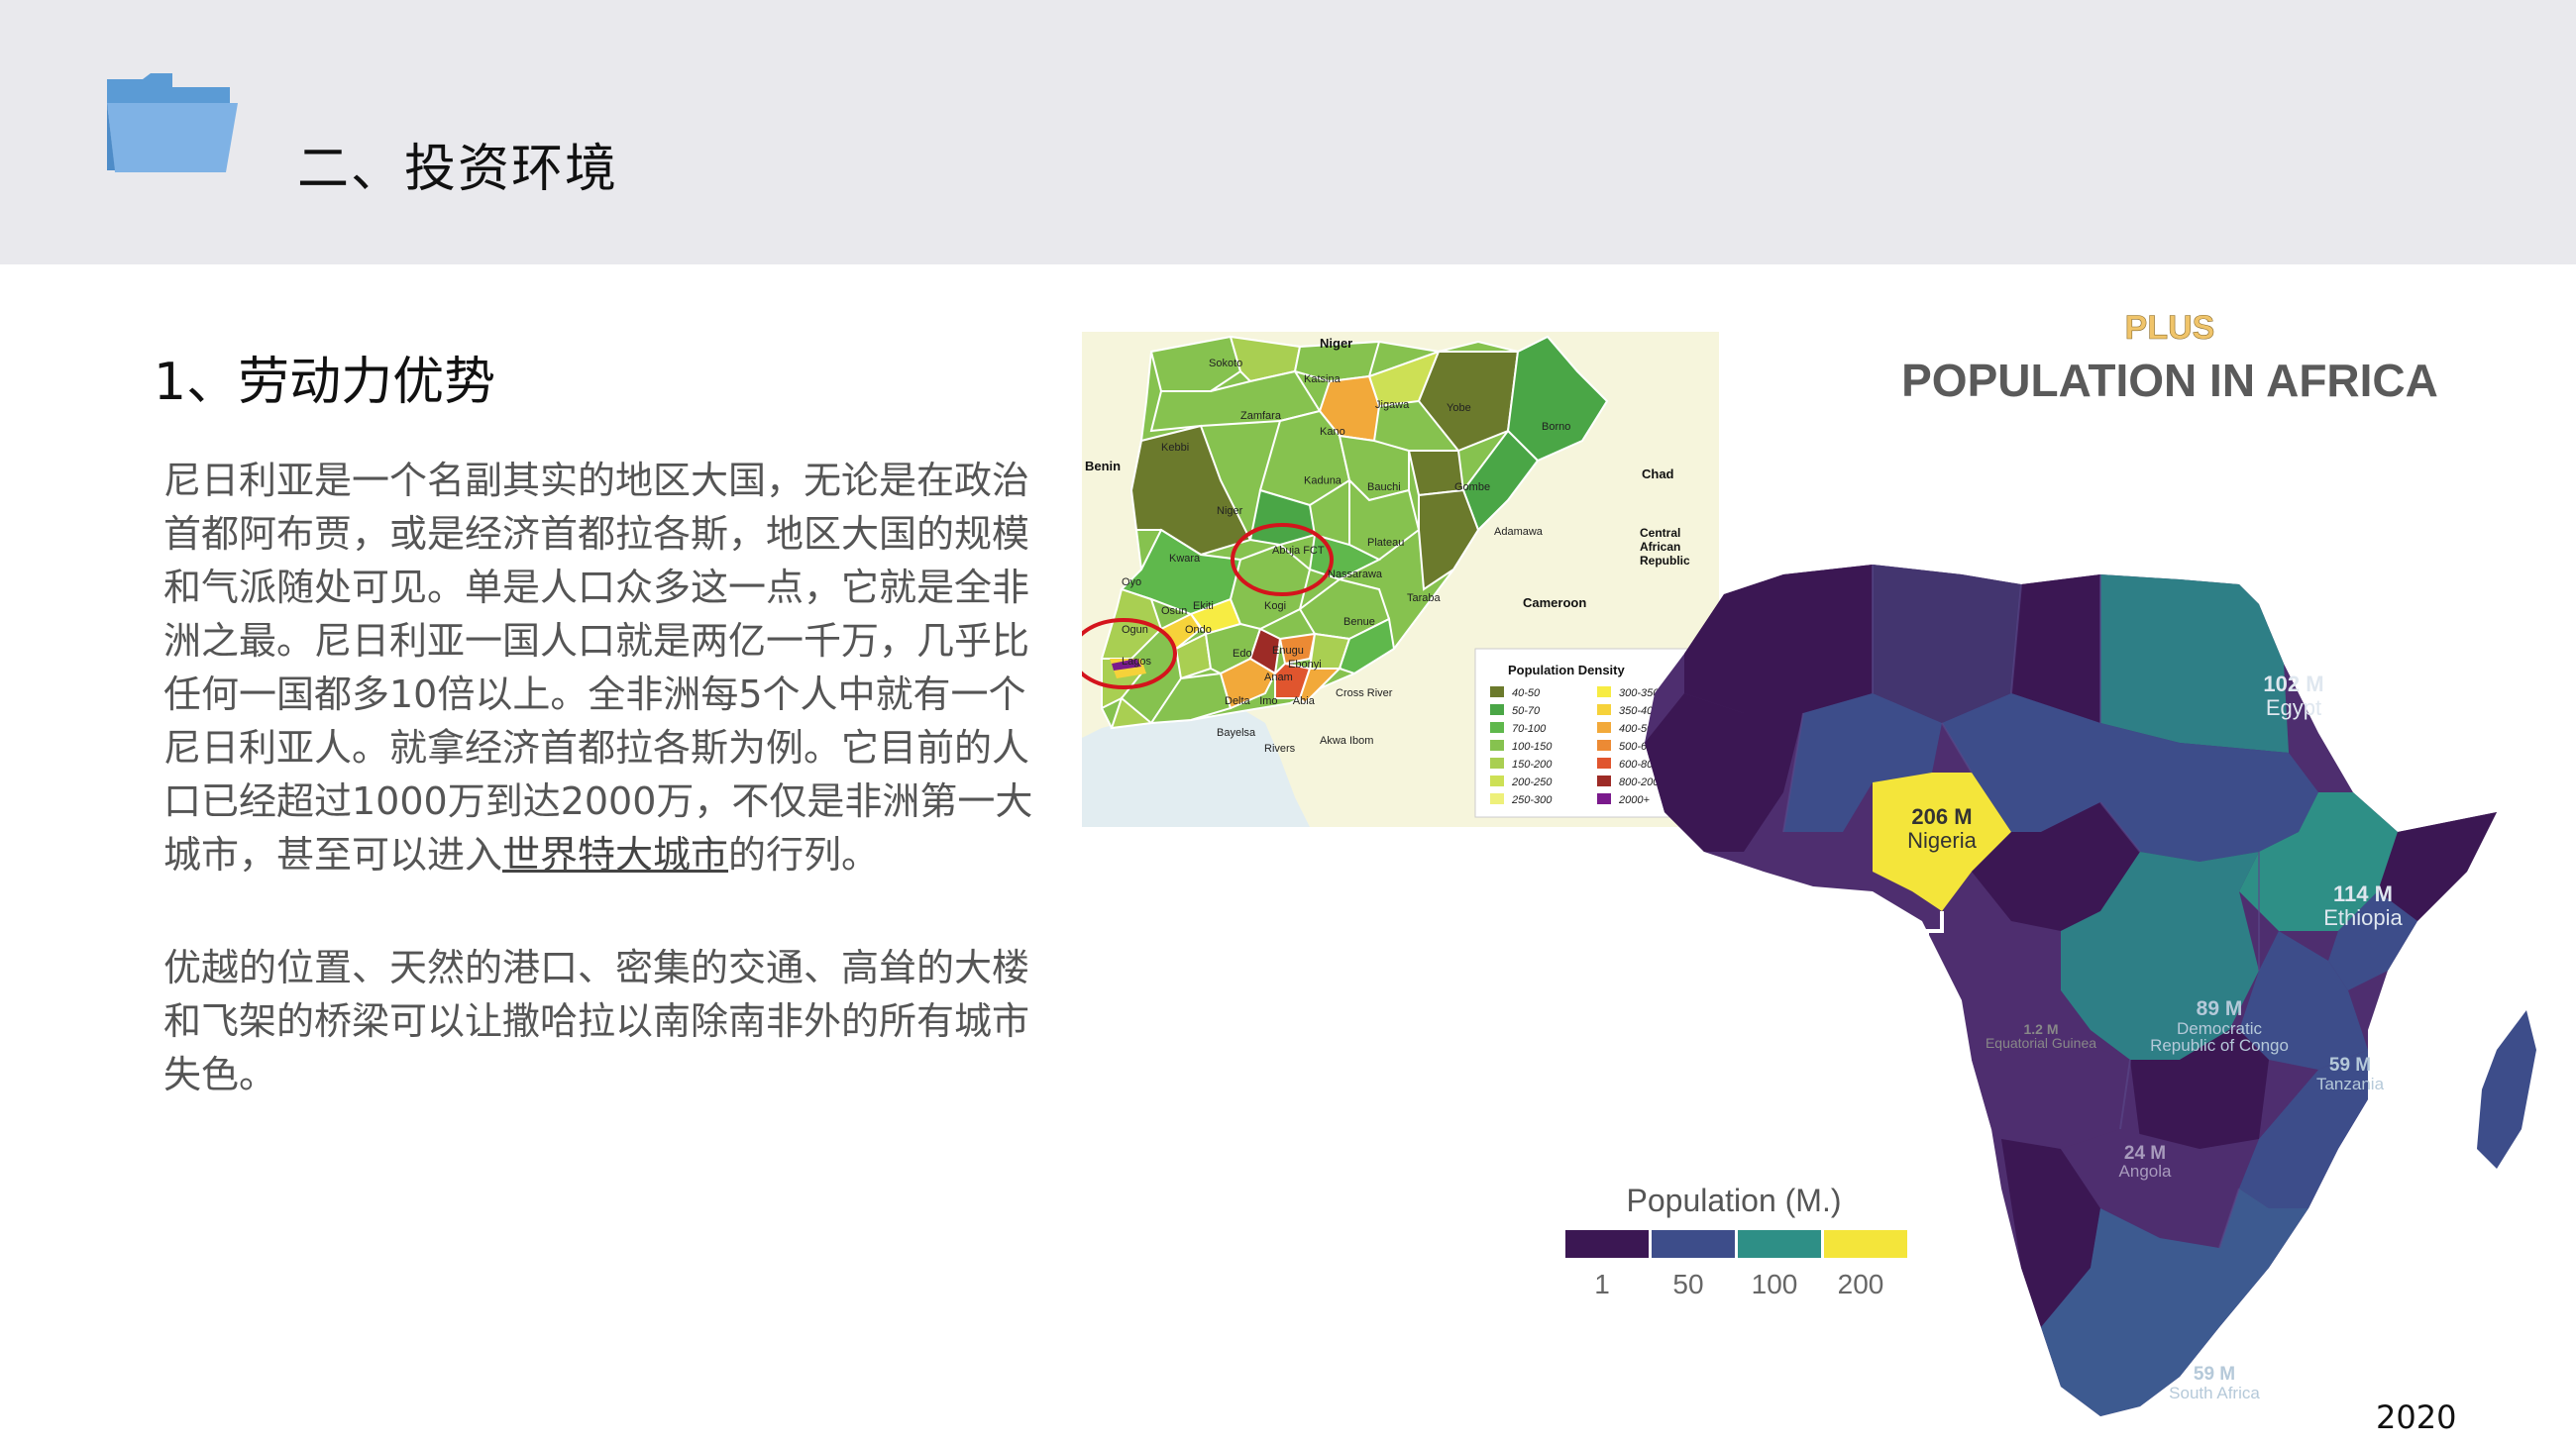  I want to click on label-drc-value: 89 M, so click(2220, 1008).